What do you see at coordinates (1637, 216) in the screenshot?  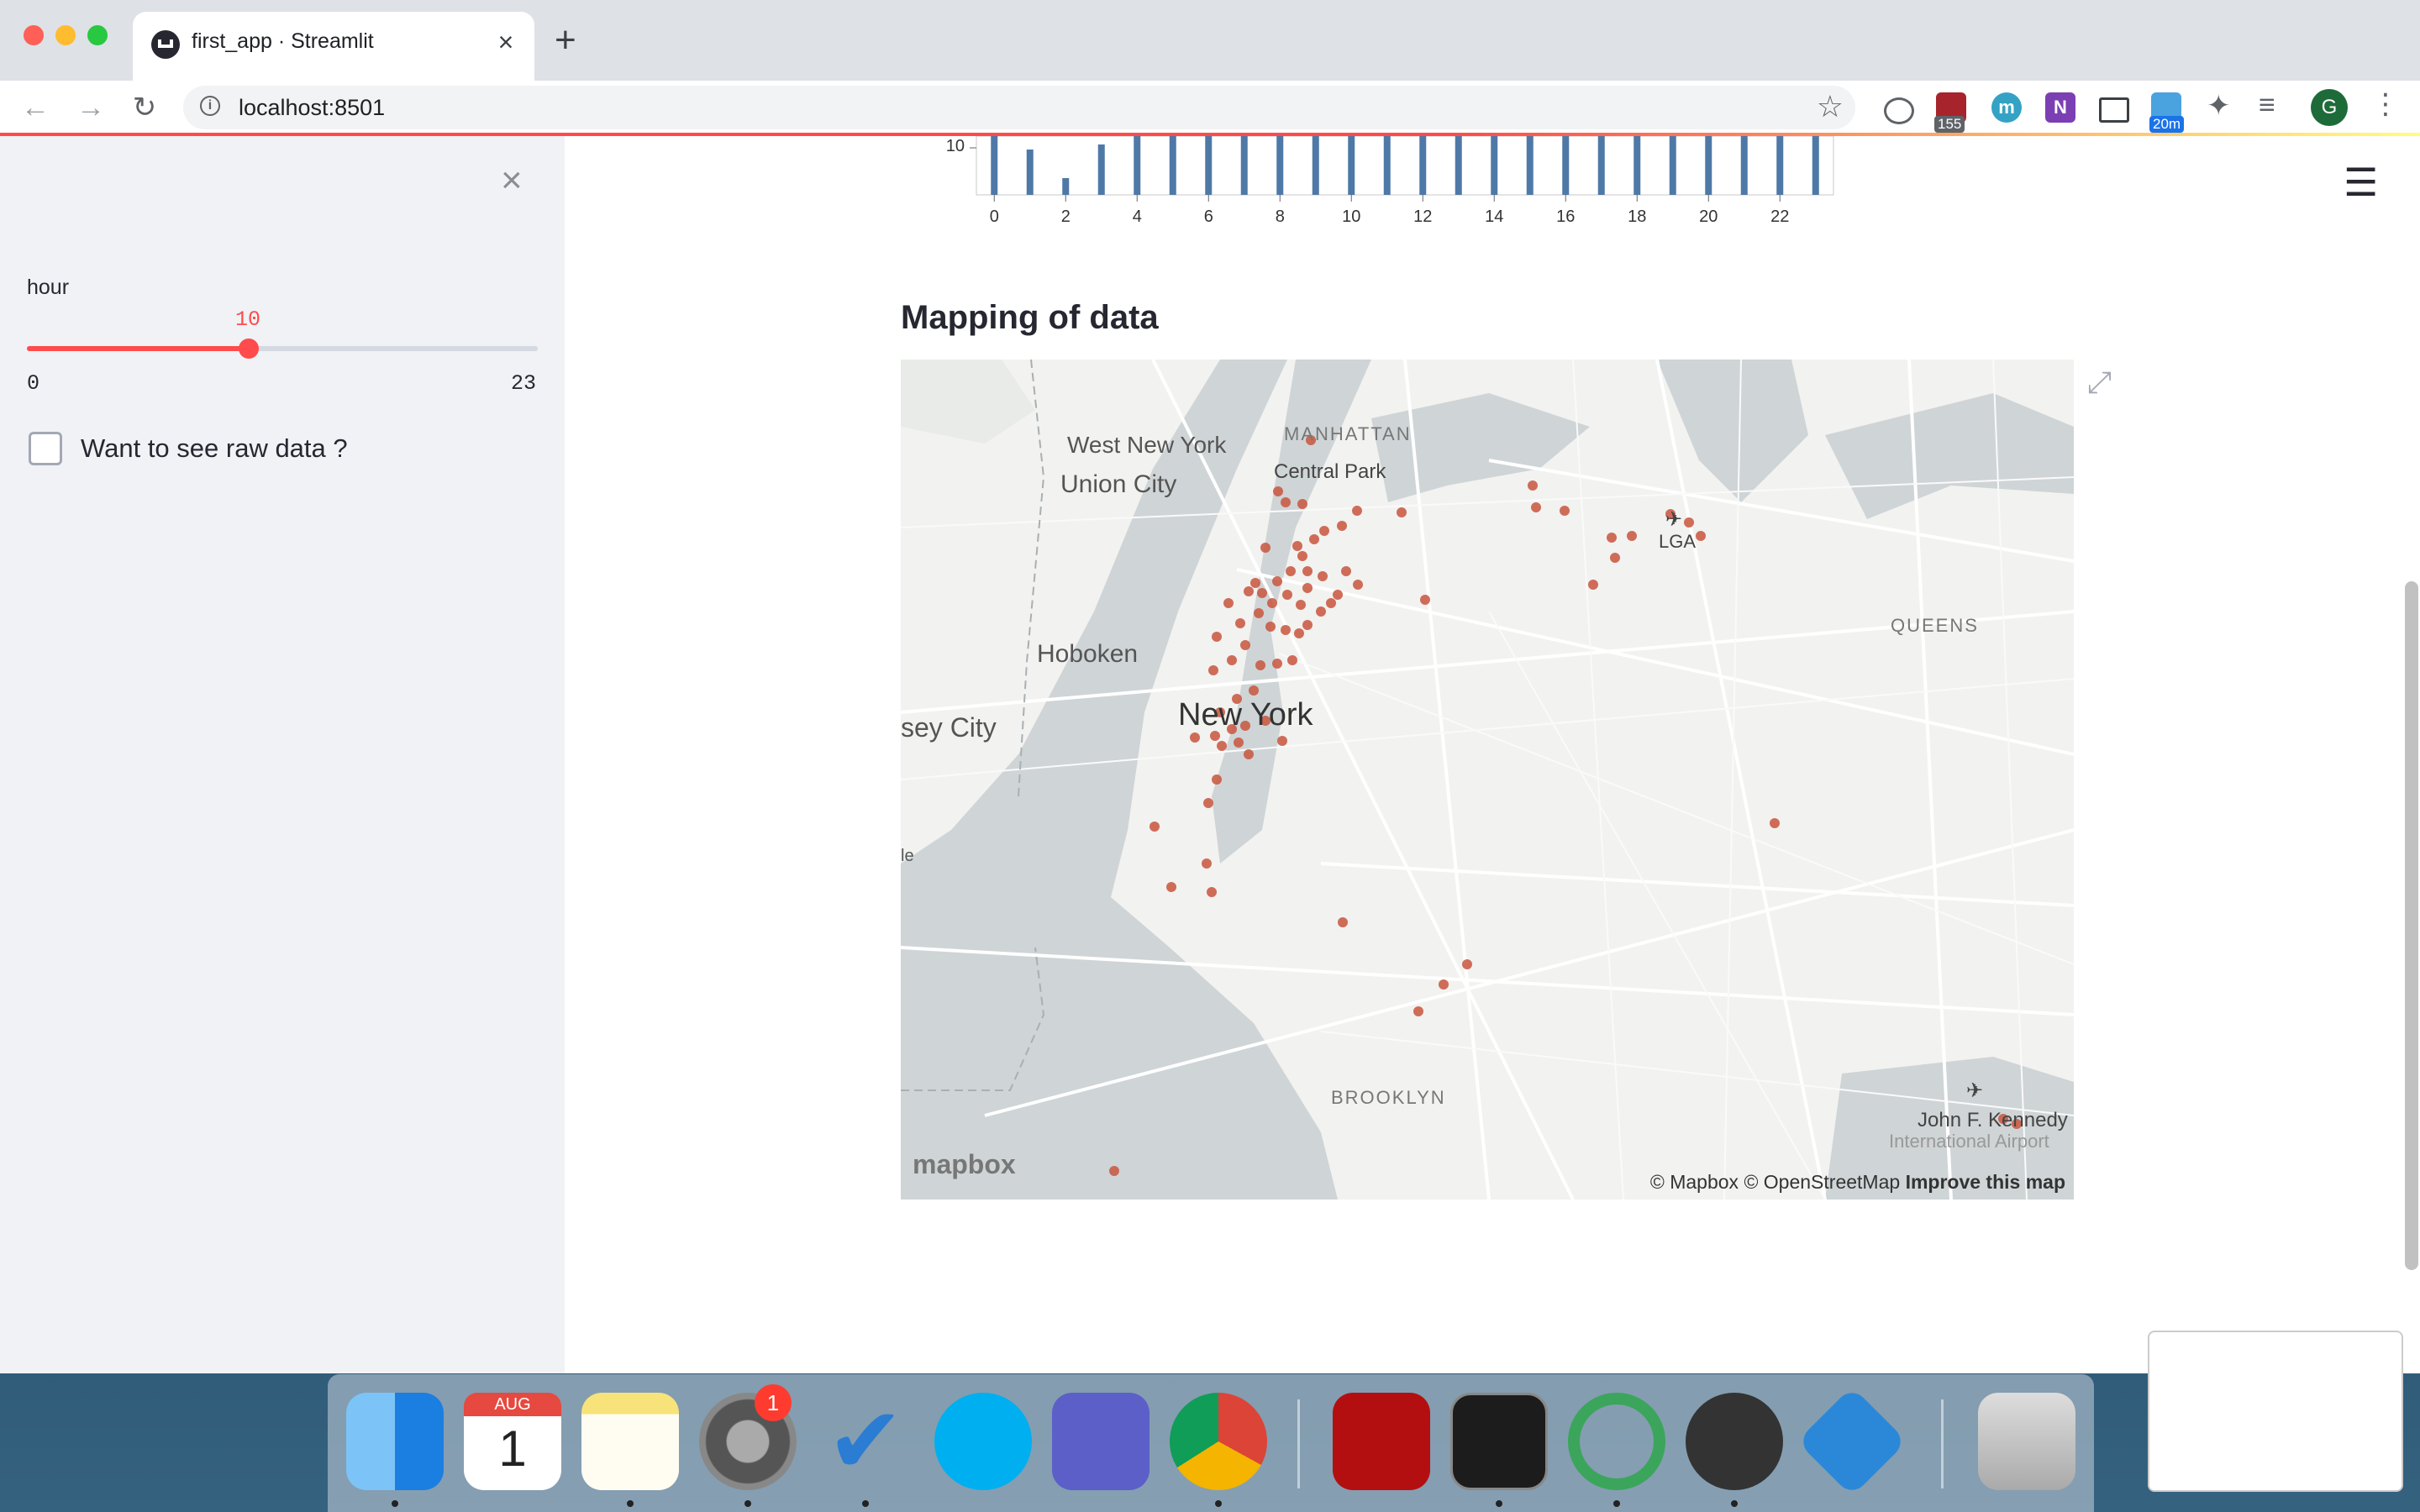 I see `x-tick-label: 18` at bounding box center [1637, 216].